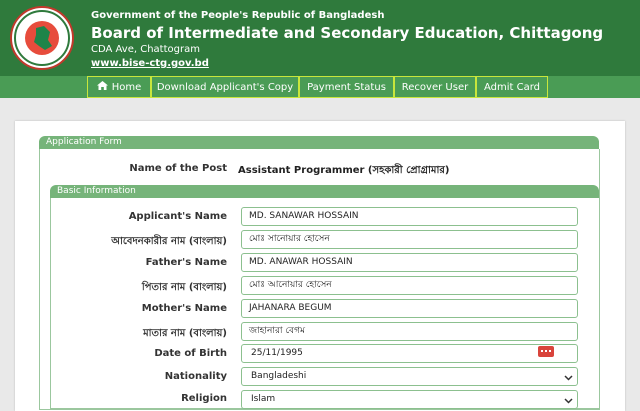 This screenshot has width=640, height=411. Describe the element at coordinates (435, 87) in the screenshot. I see `nav-recover-user: Recover User` at that location.